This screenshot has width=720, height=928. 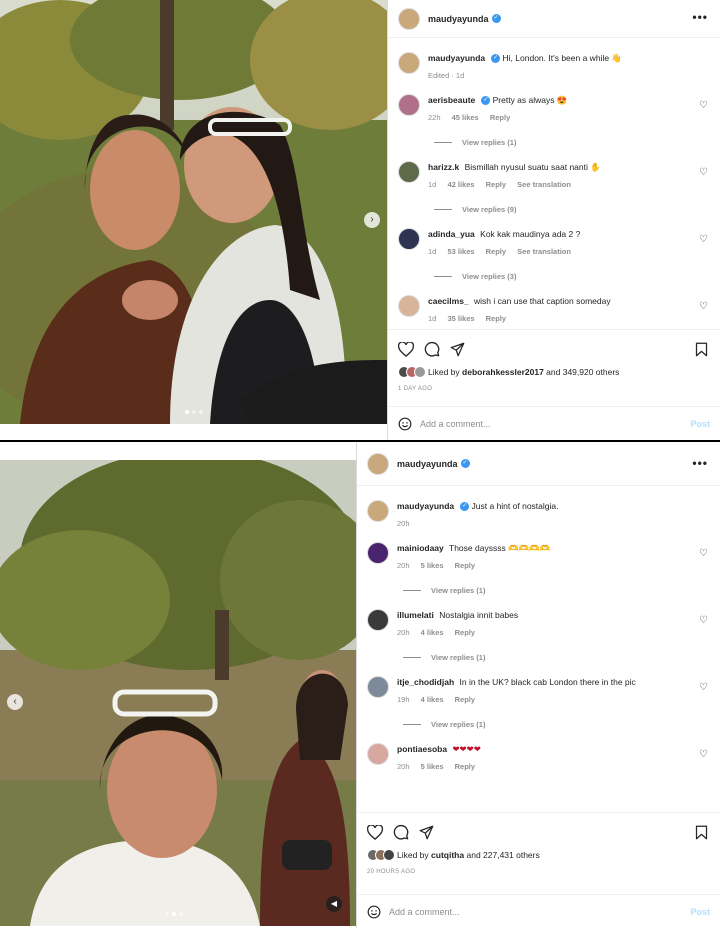 What do you see at coordinates (489, 276) in the screenshot?
I see `view-replies-label: View replies (3)` at bounding box center [489, 276].